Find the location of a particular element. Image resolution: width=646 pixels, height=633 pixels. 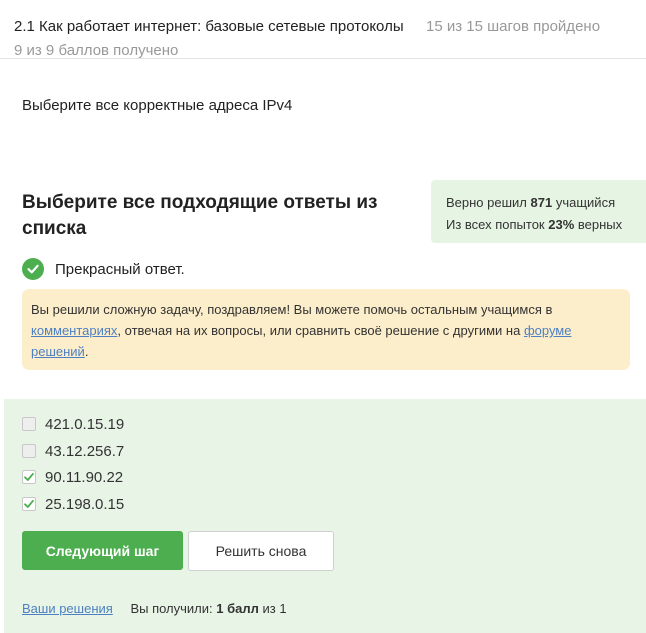

option-4: 25.198.0.15 is located at coordinates (73, 504).